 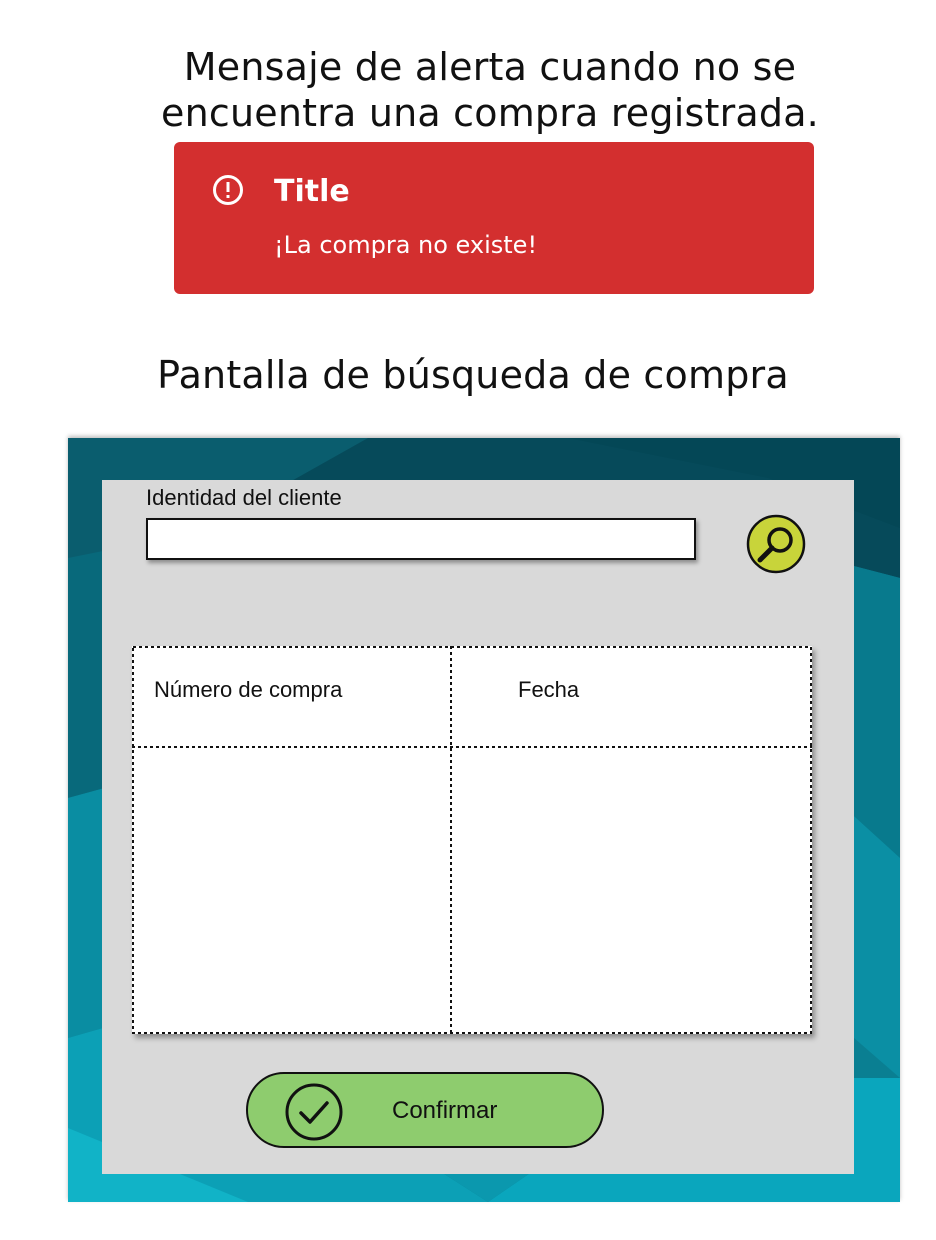 I want to click on exclamation-circle-icon, so click(x=228, y=190).